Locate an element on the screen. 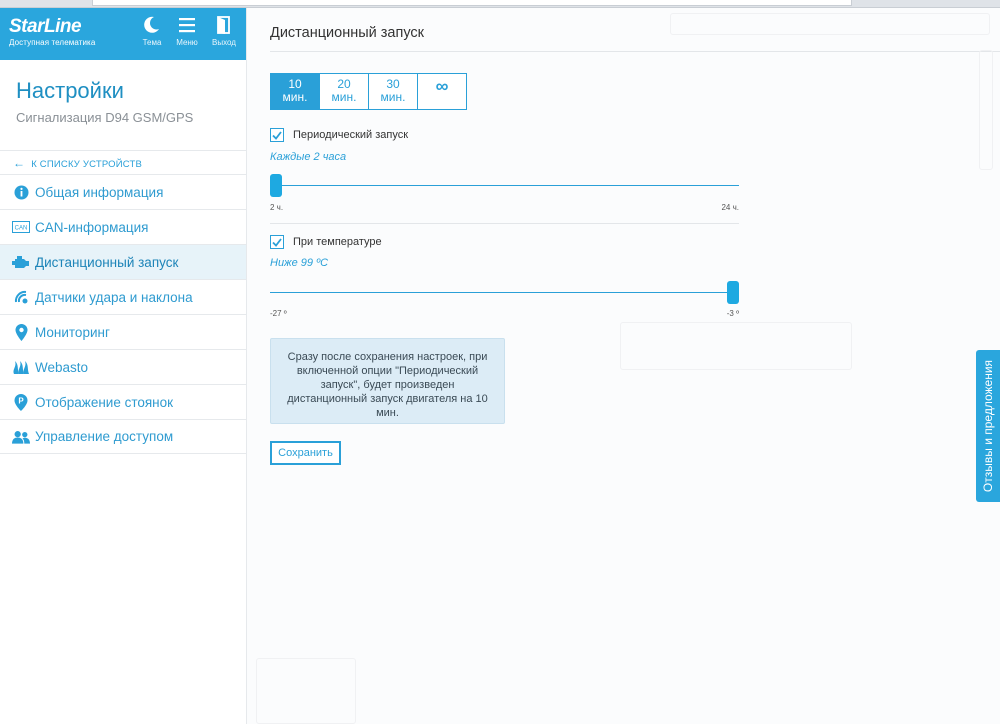 This screenshot has width=1000, height=724. periodic-start-row: Периодический запуск is located at coordinates (339, 135).